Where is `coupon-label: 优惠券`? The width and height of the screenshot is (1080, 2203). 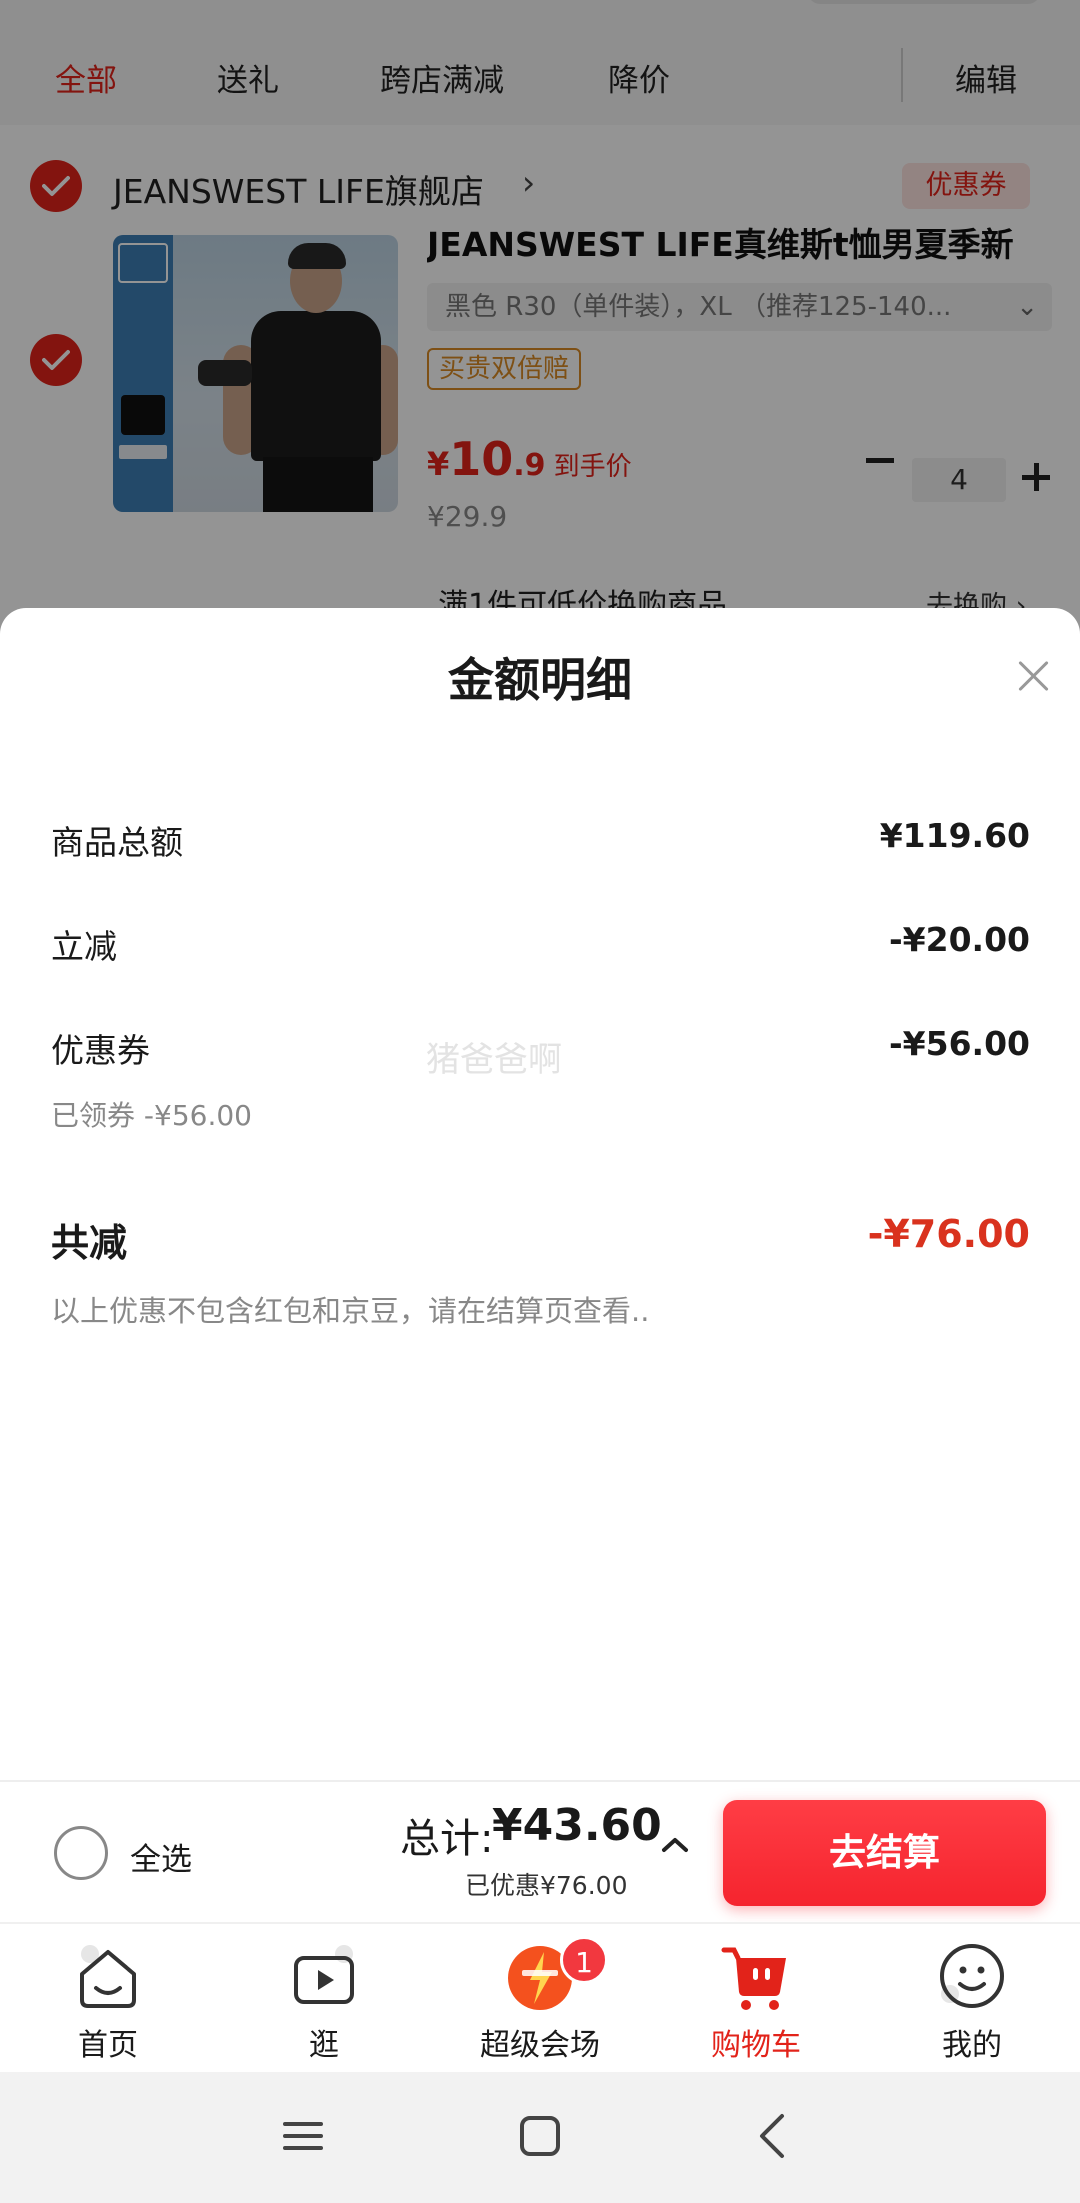 coupon-label: 优惠券 is located at coordinates (100, 1050).